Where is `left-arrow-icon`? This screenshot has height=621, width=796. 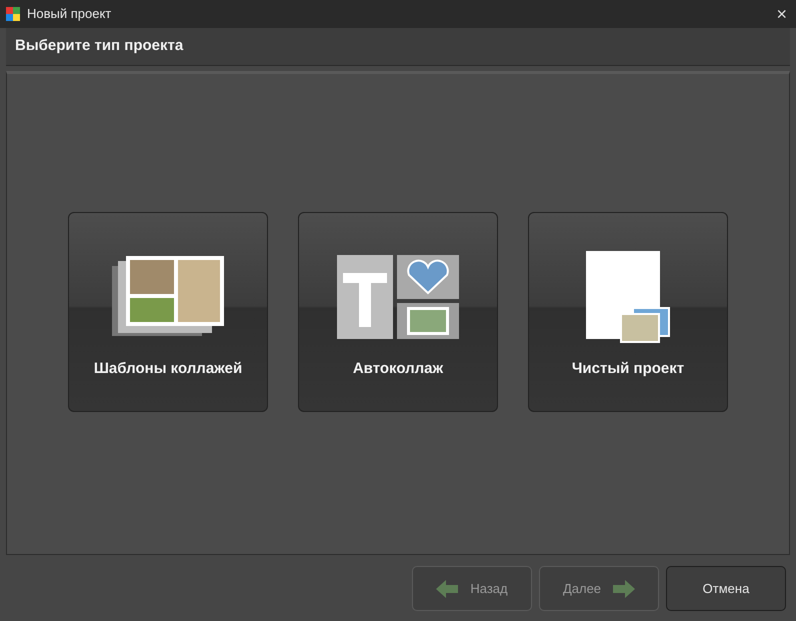
left-arrow-icon is located at coordinates (447, 589).